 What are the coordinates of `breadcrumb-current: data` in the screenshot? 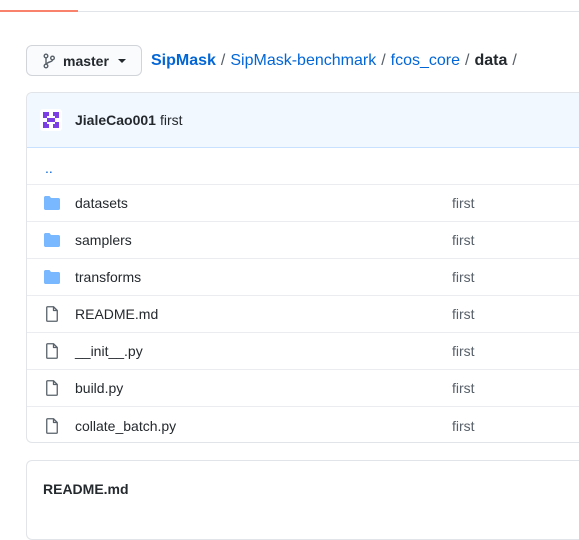 It's located at (491, 60).